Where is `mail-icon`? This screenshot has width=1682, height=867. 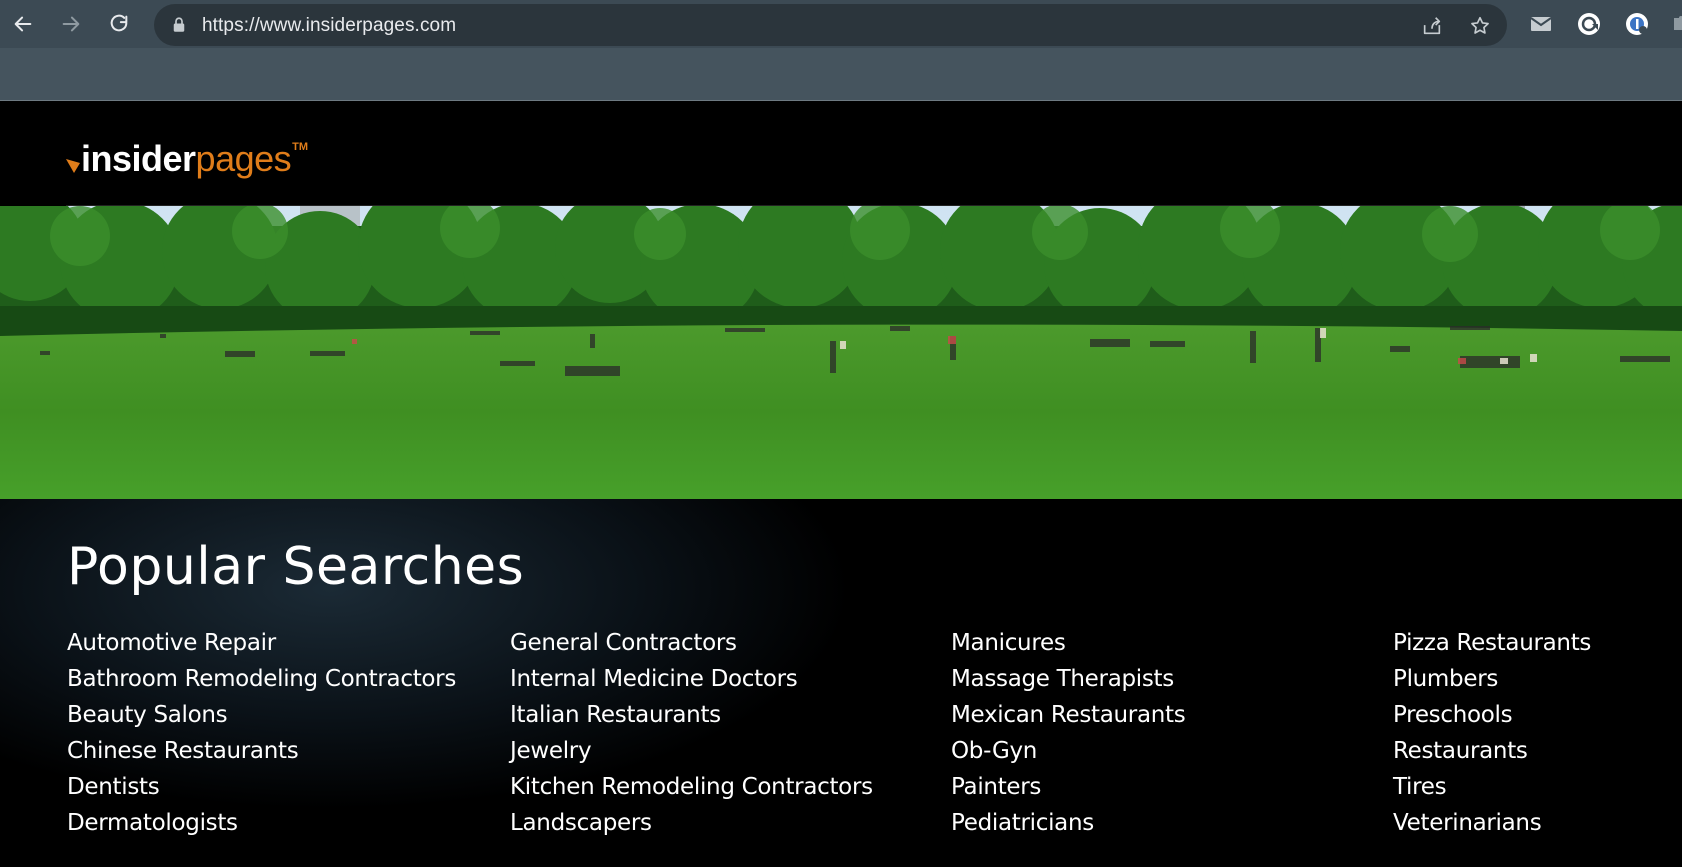
mail-icon is located at coordinates (1541, 24).